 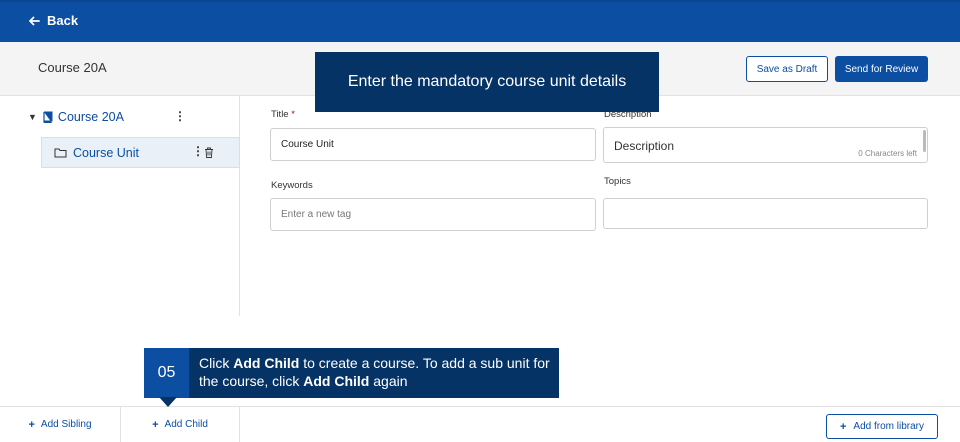 What do you see at coordinates (90, 117) in the screenshot?
I see `tree-root-label: Course 20A` at bounding box center [90, 117].